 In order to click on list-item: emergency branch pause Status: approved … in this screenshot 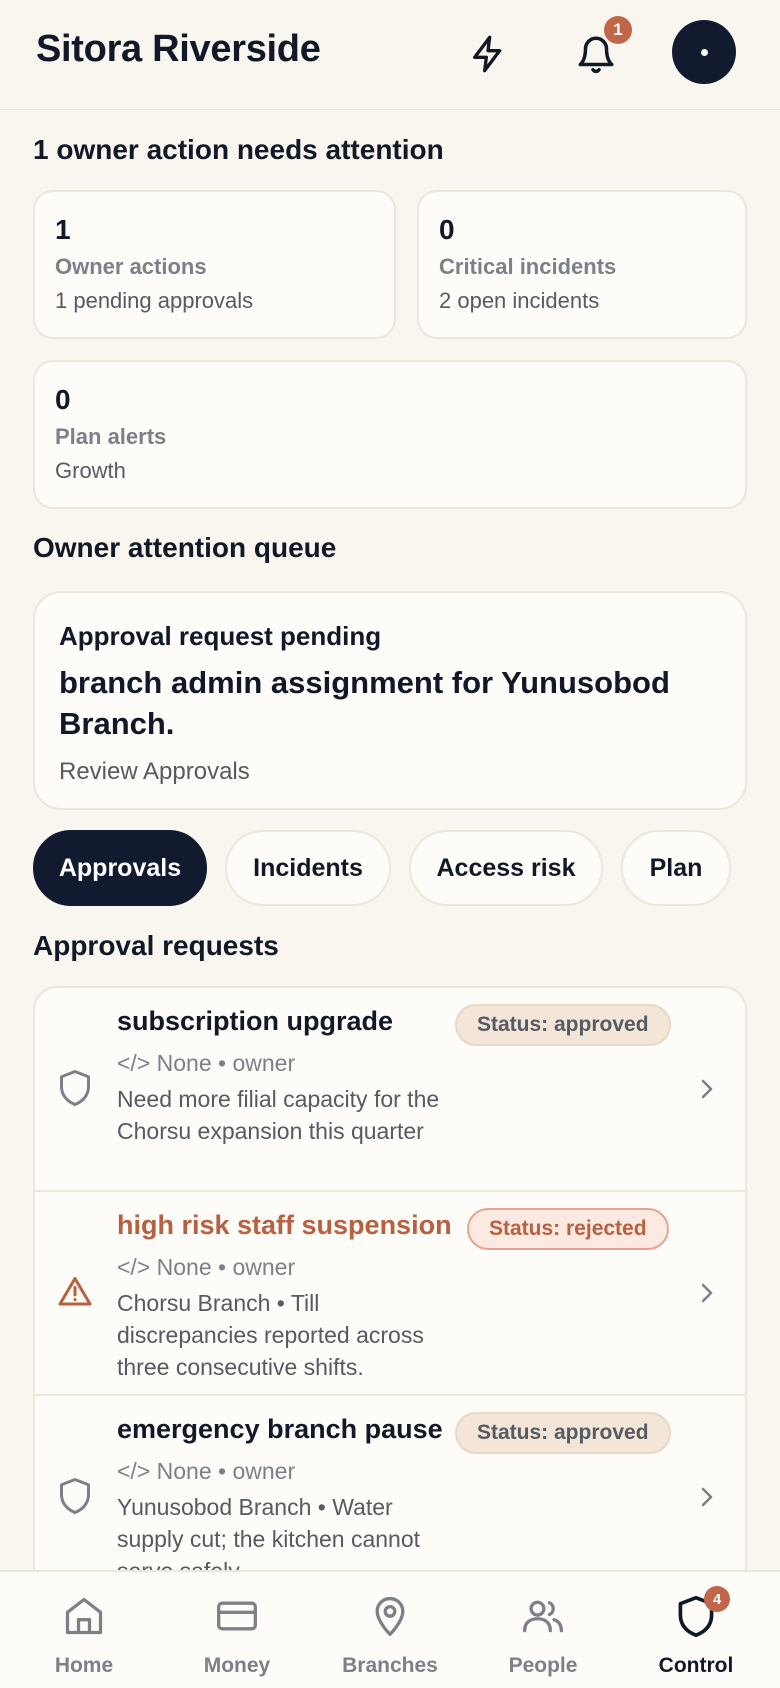, I will do `click(390, 1483)`.